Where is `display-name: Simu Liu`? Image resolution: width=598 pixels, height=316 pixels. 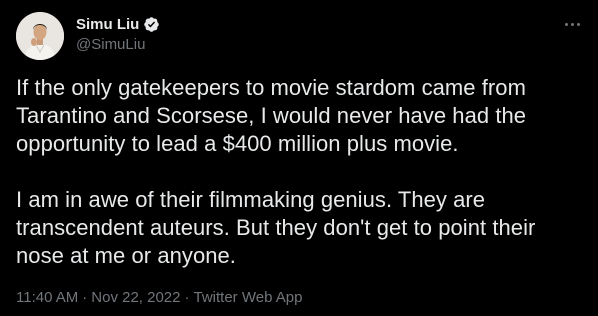 display-name: Simu Liu is located at coordinates (107, 24).